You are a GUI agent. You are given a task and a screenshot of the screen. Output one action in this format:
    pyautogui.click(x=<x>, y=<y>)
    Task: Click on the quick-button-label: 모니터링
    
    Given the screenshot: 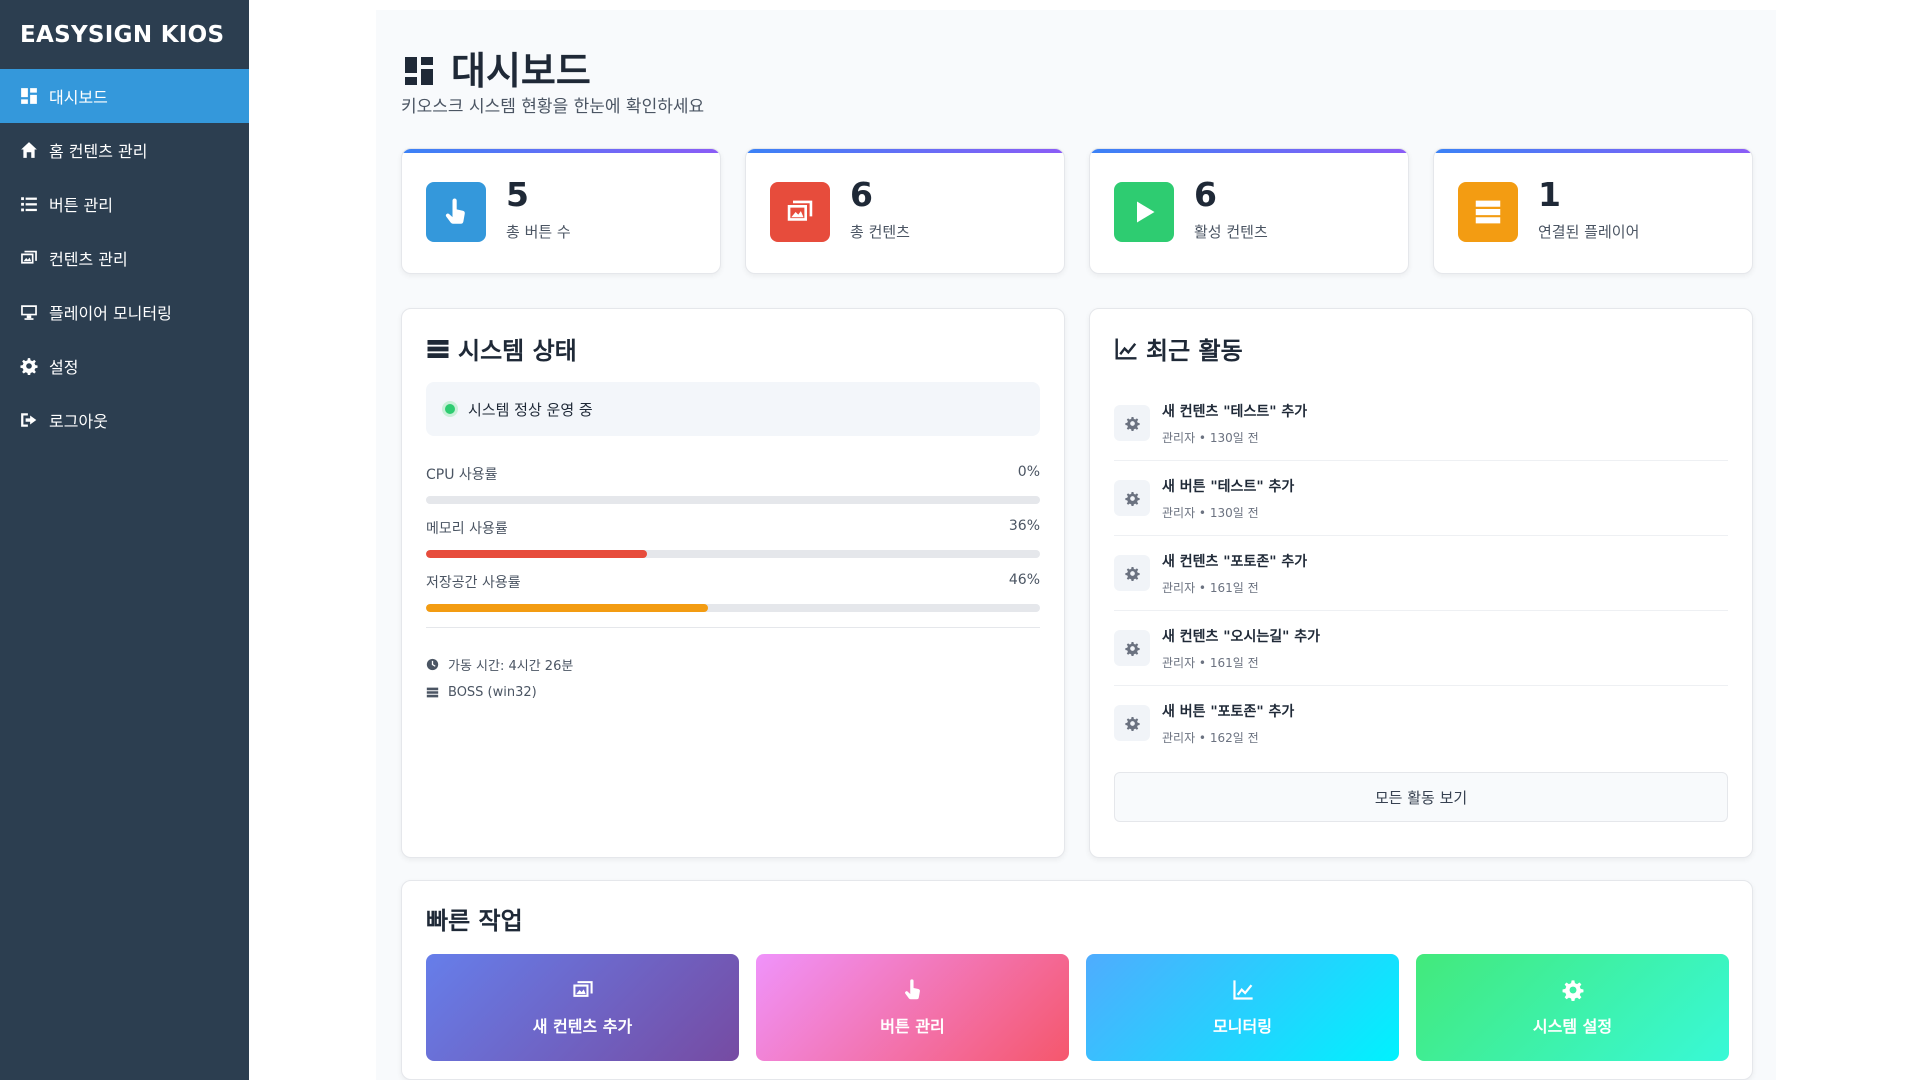 What is the action you would take?
    pyautogui.click(x=1242, y=1026)
    